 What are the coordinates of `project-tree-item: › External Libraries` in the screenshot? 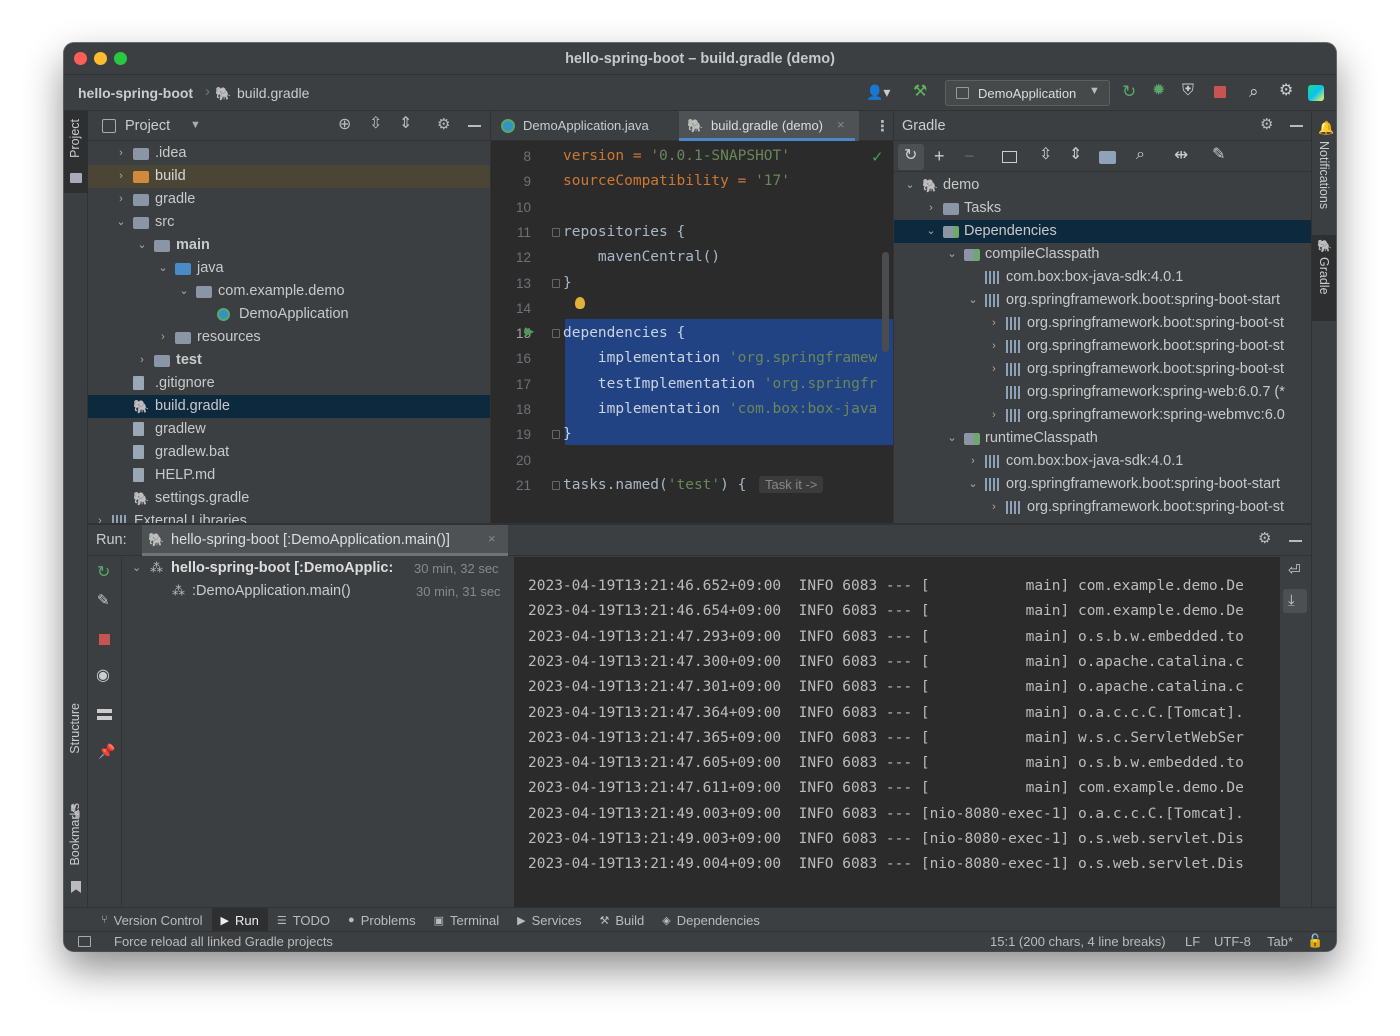 It's located at (289, 516).